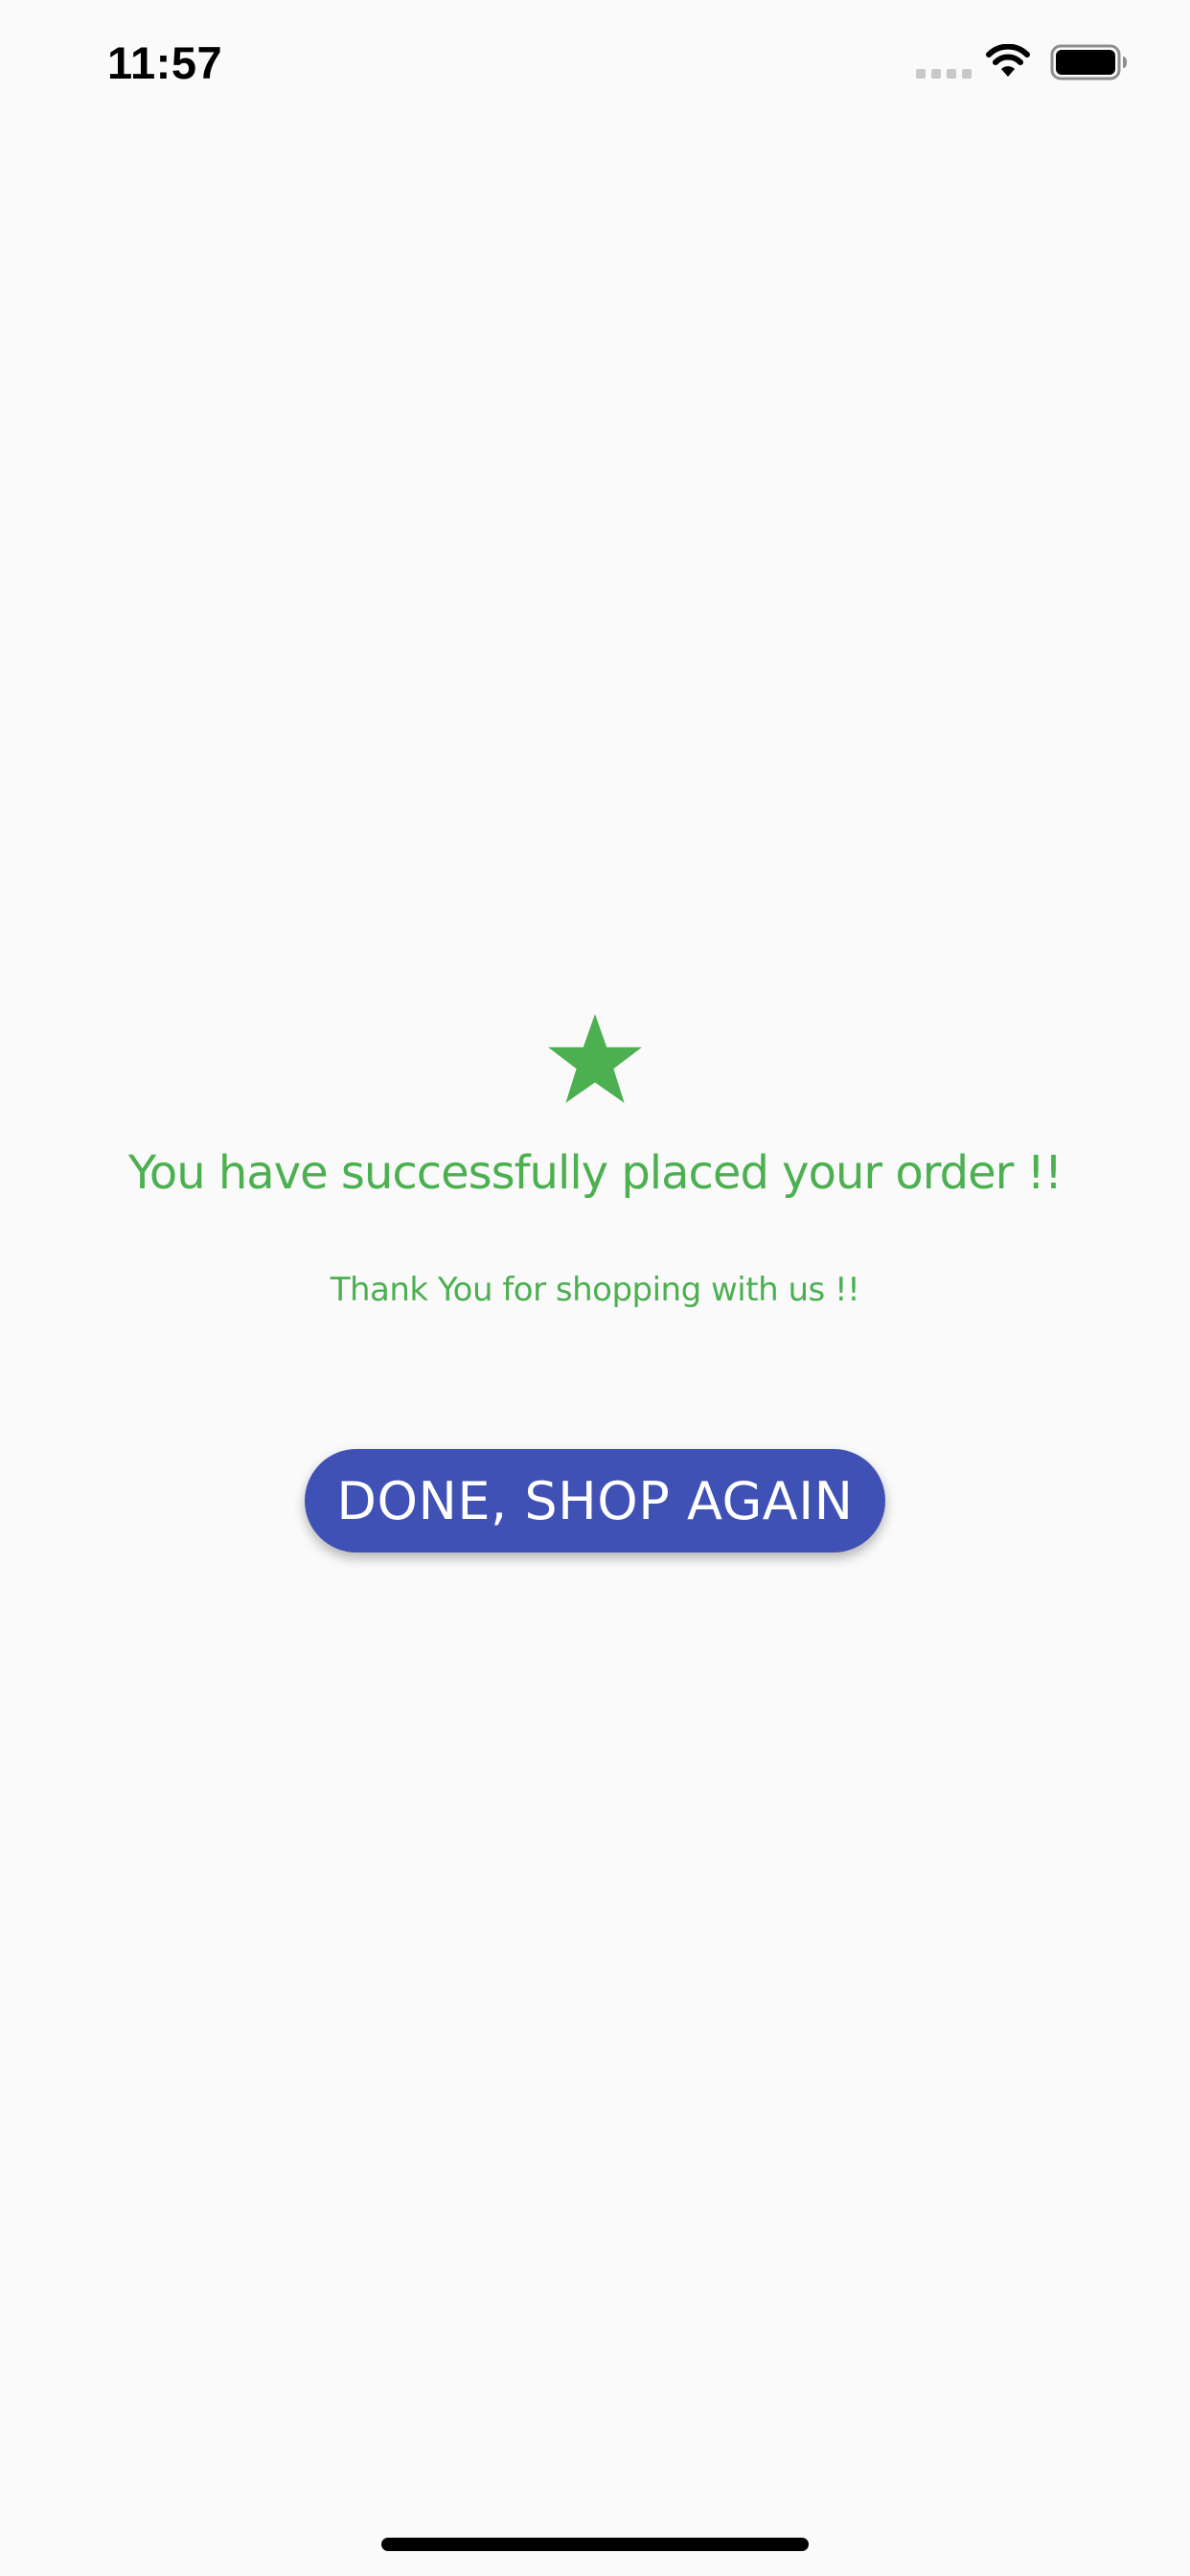 This screenshot has height=2576, width=1190. Describe the element at coordinates (944, 74) in the screenshot. I see `cellular-signal-icon` at that location.